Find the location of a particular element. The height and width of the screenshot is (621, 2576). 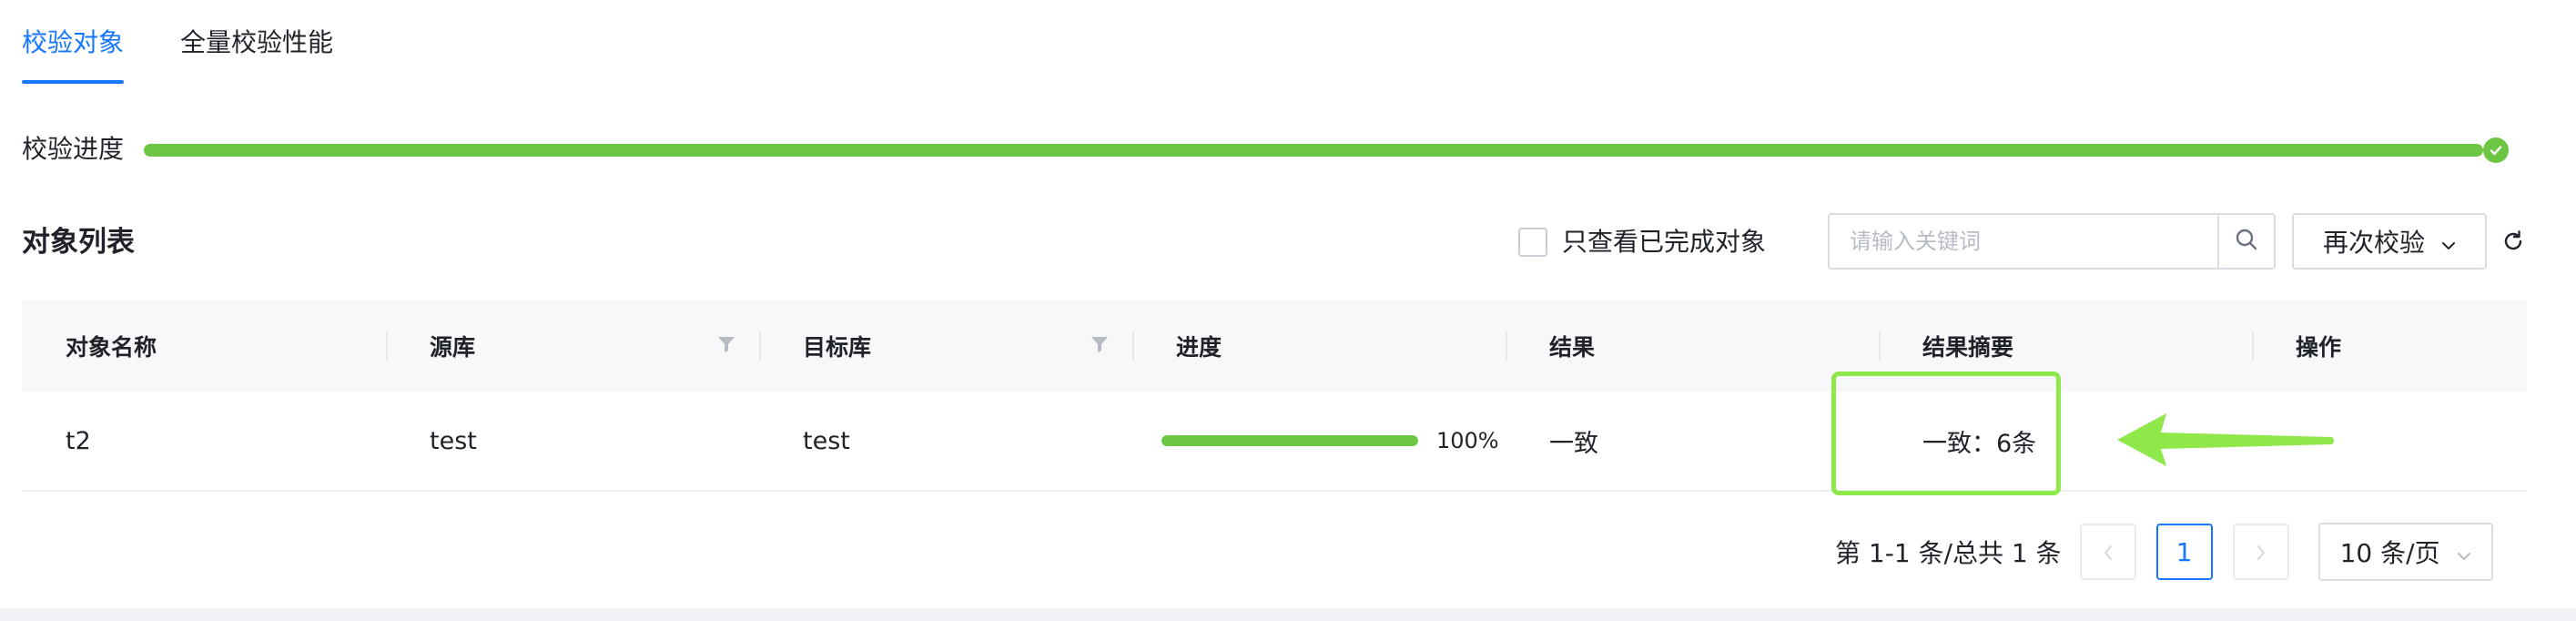

recheck-dropdown-button: 再次校验 is located at coordinates (2389, 241).